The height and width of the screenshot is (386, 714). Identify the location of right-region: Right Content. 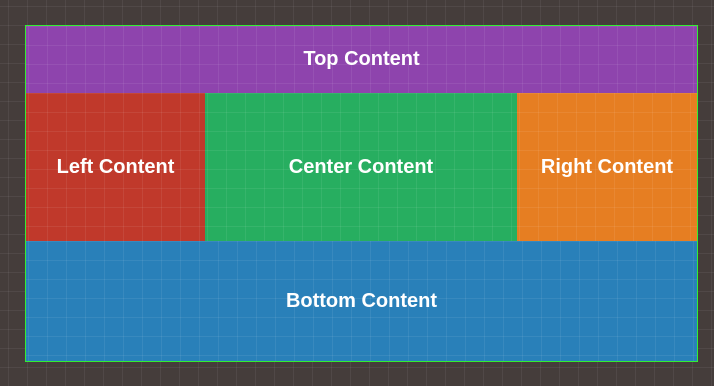
(607, 167).